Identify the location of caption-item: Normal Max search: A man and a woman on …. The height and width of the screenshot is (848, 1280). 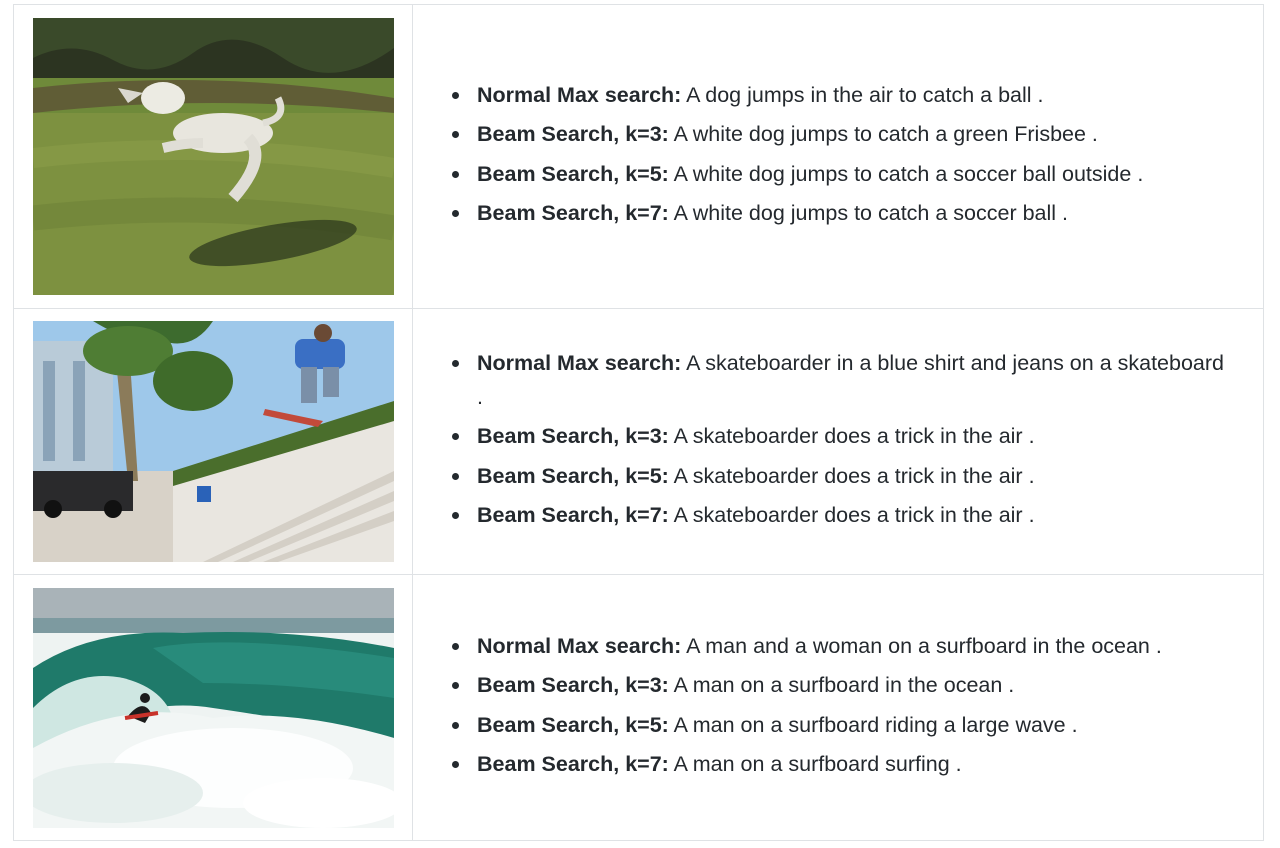
(857, 646).